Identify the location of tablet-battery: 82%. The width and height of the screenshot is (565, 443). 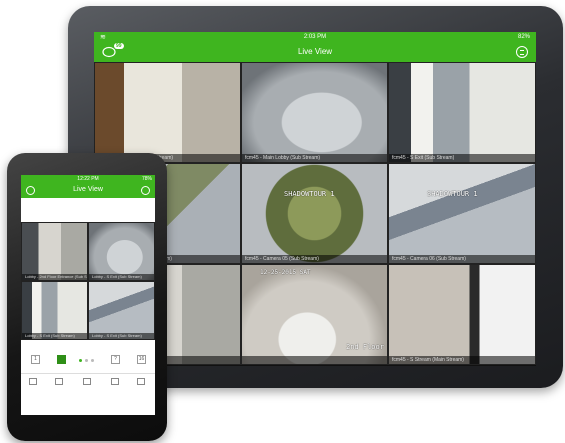
(523, 37).